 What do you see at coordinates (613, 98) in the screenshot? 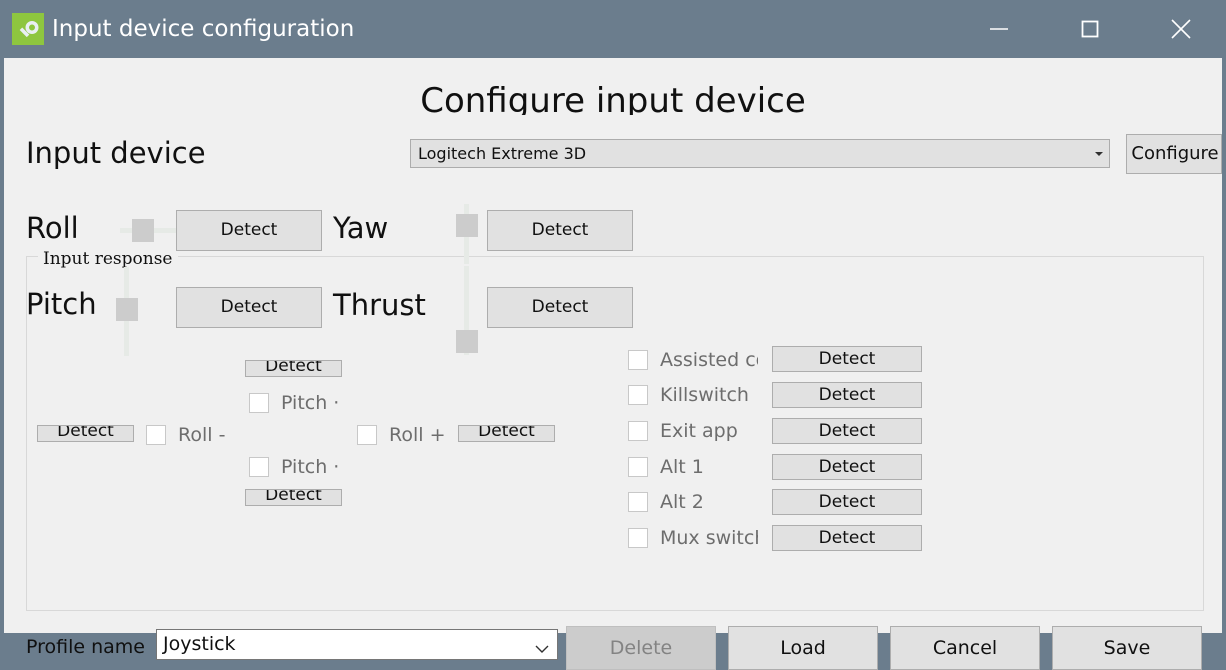
I see `page-title: Configure input device` at bounding box center [613, 98].